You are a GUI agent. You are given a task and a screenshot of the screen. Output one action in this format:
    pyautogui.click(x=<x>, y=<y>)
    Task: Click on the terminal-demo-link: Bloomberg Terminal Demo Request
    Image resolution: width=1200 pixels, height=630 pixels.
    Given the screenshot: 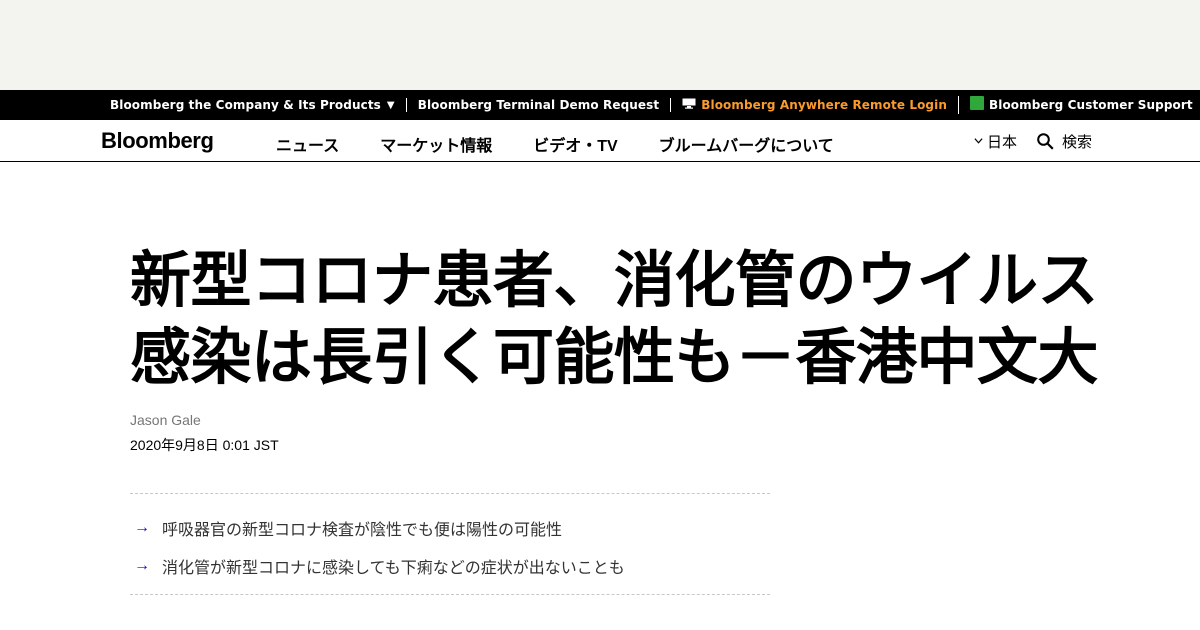 What is the action you would take?
    pyautogui.click(x=539, y=105)
    